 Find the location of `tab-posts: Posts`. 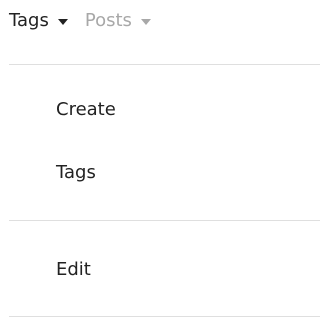

tab-posts: Posts is located at coordinates (118, 21).